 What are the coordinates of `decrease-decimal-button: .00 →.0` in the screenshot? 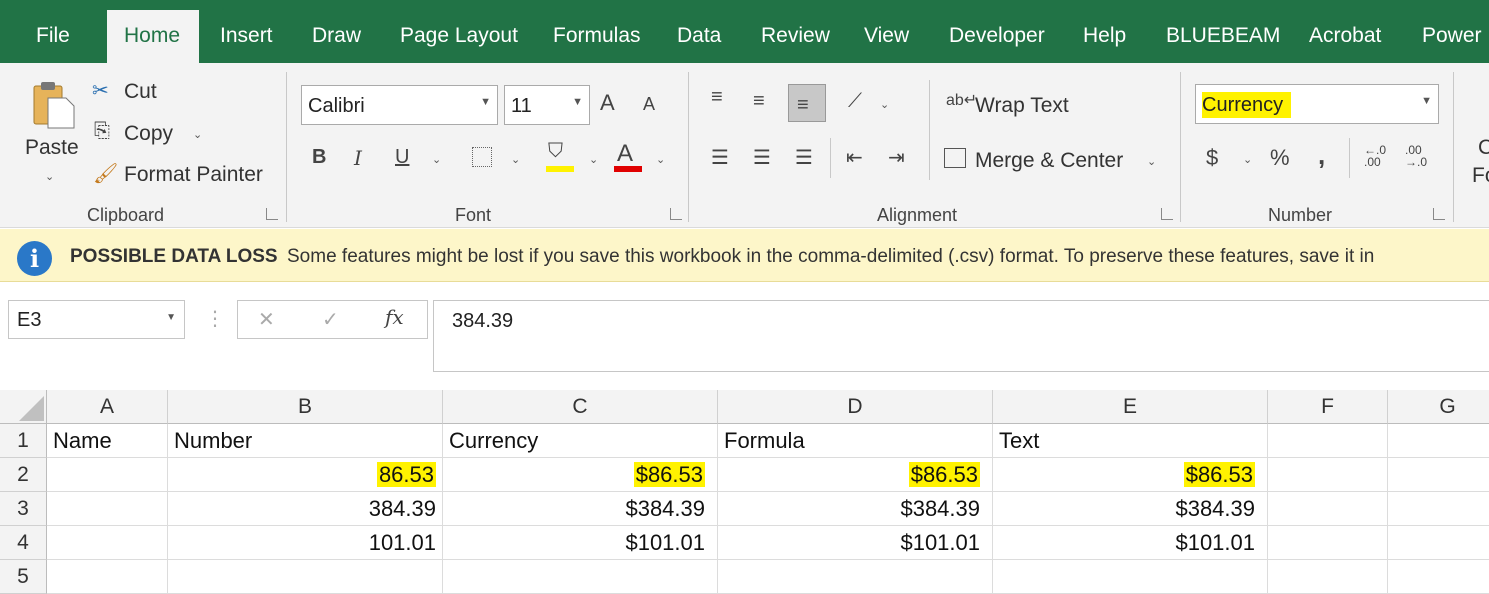 It's located at (1416, 156).